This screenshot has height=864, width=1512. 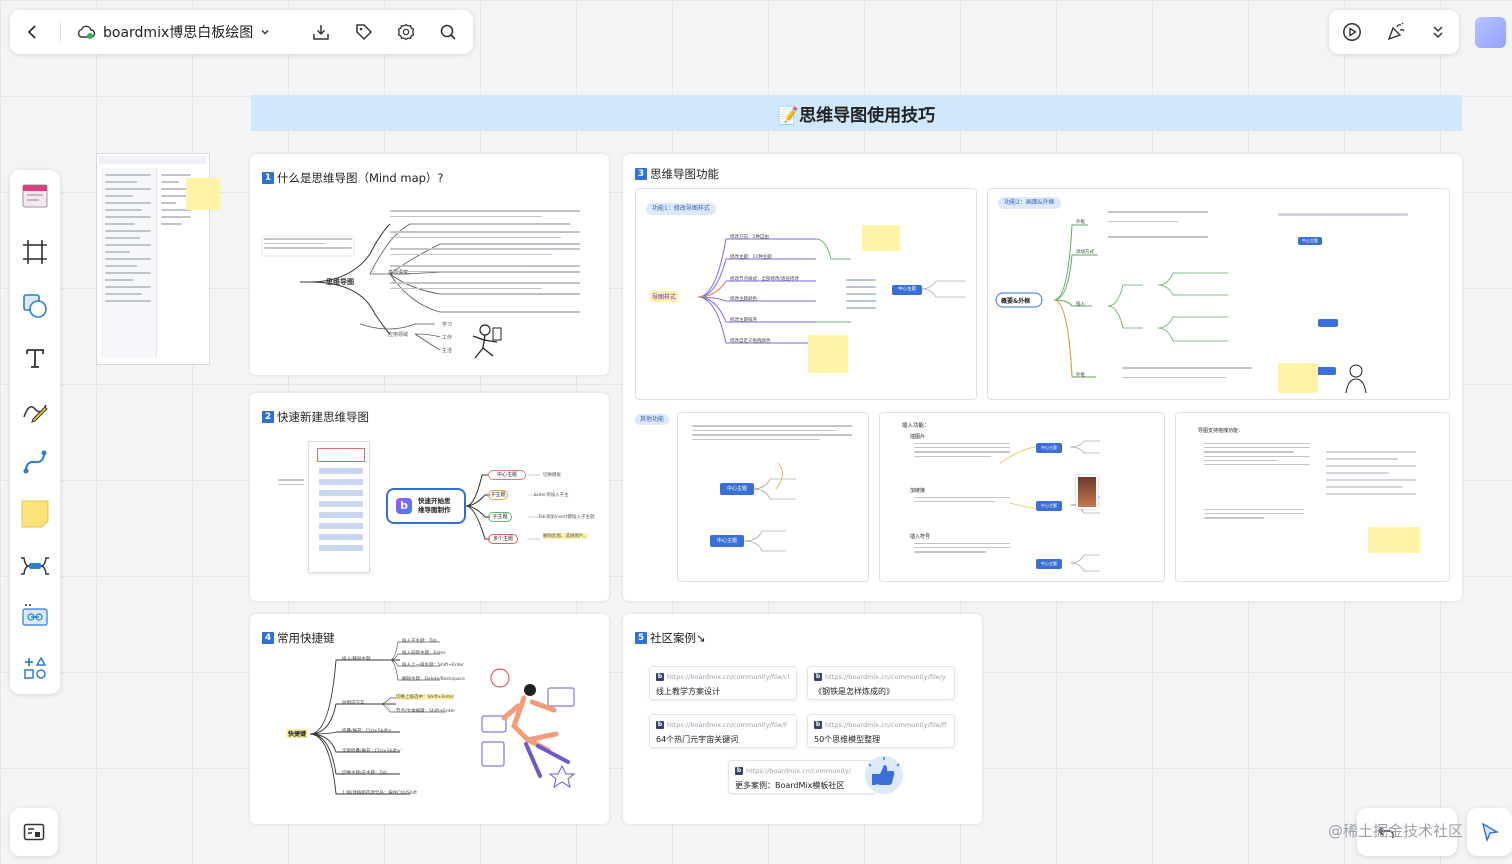 What do you see at coordinates (1080, 222) in the screenshot?
I see `summary-item-1: 外框` at bounding box center [1080, 222].